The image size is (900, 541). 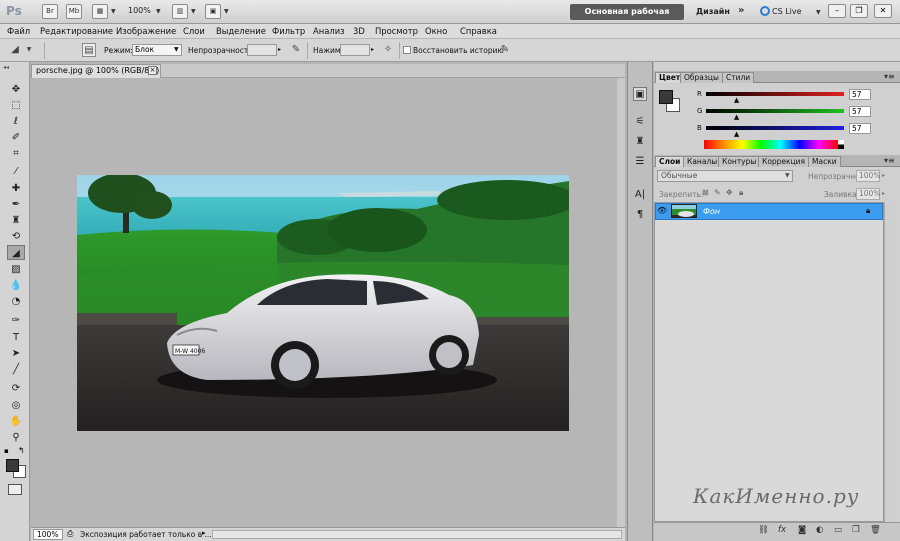 What do you see at coordinates (16, 121) in the screenshot?
I see `lasso-tool-icon: ℓ` at bounding box center [16, 121].